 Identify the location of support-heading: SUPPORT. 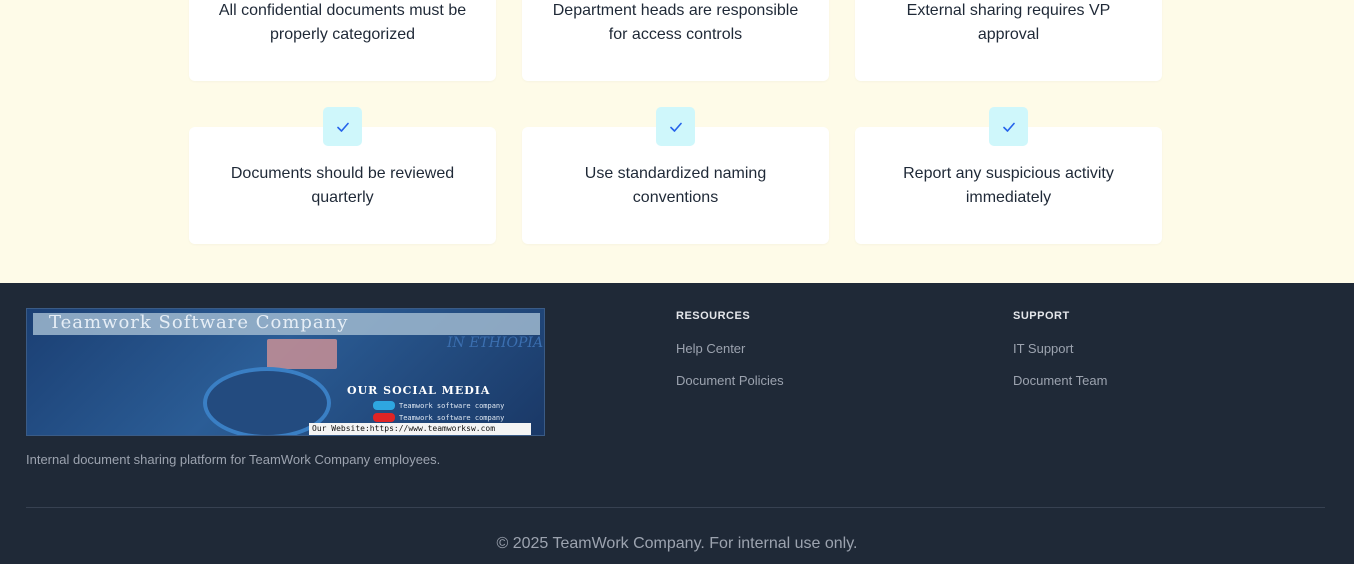
(1041, 316).